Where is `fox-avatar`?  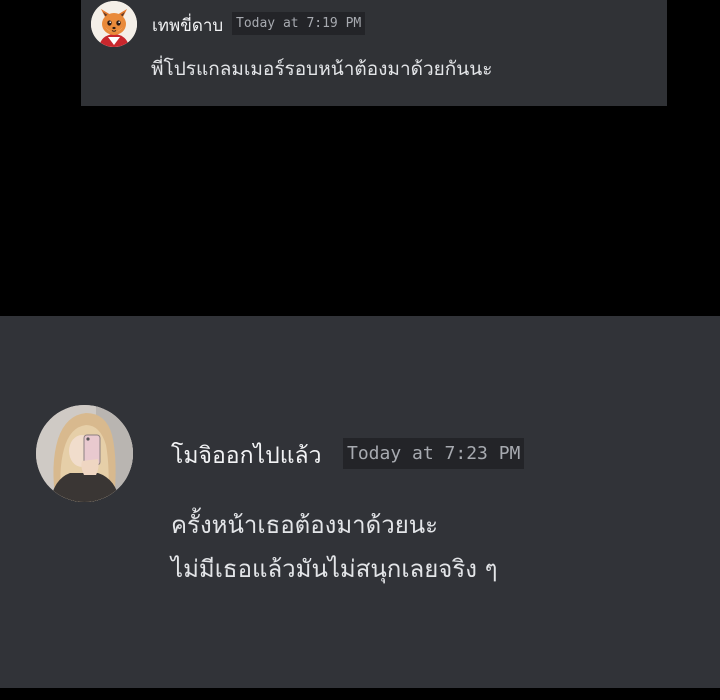 fox-avatar is located at coordinates (114, 24).